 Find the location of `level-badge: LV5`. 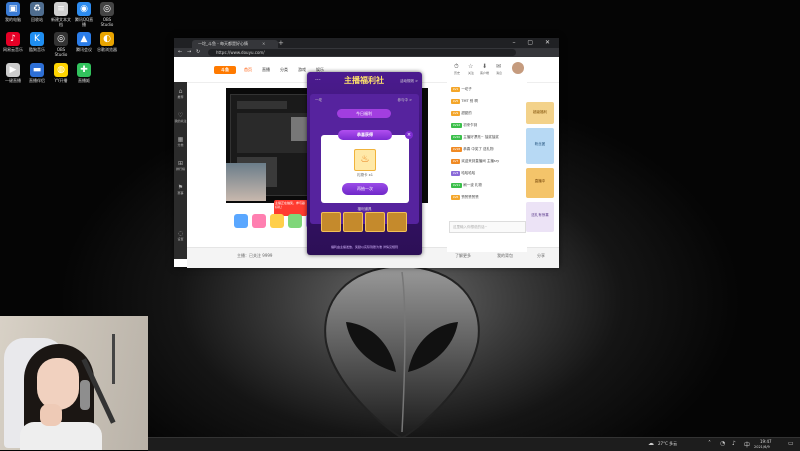

level-badge: LV5 is located at coordinates (456, 101).